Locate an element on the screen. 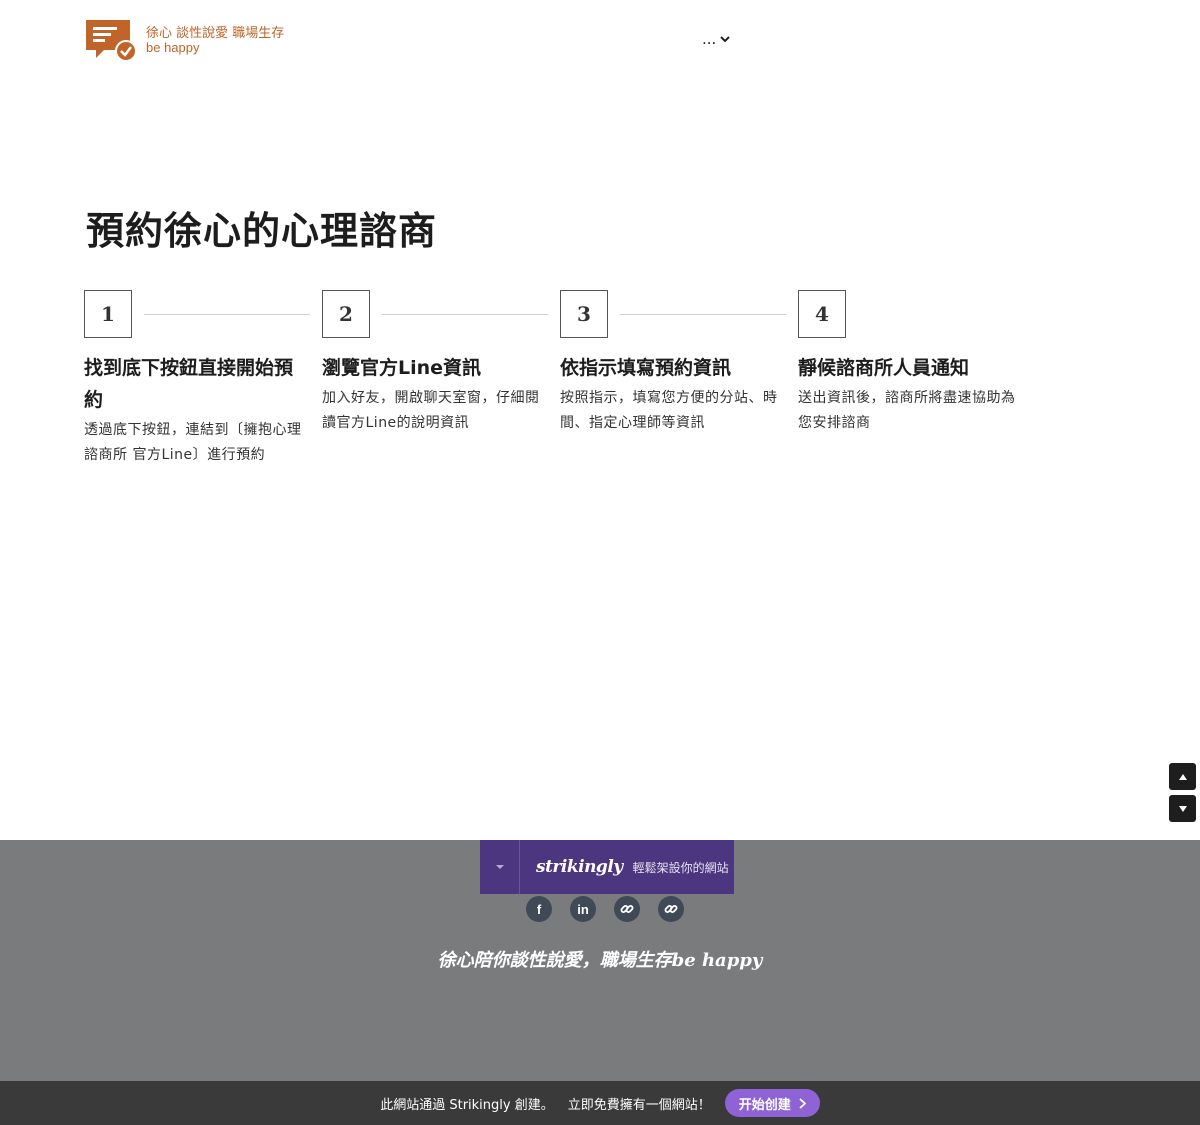  built-with-text: 此網站通過 Strikingly 創建。 is located at coordinates (467, 1105).